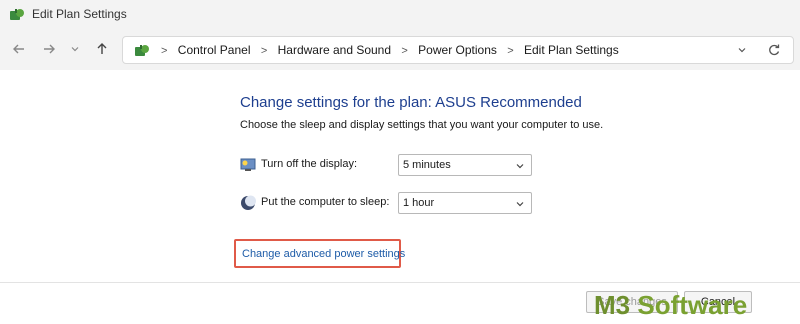 The image size is (800, 324). Describe the element at coordinates (248, 164) in the screenshot. I see `monitor-icon` at that location.